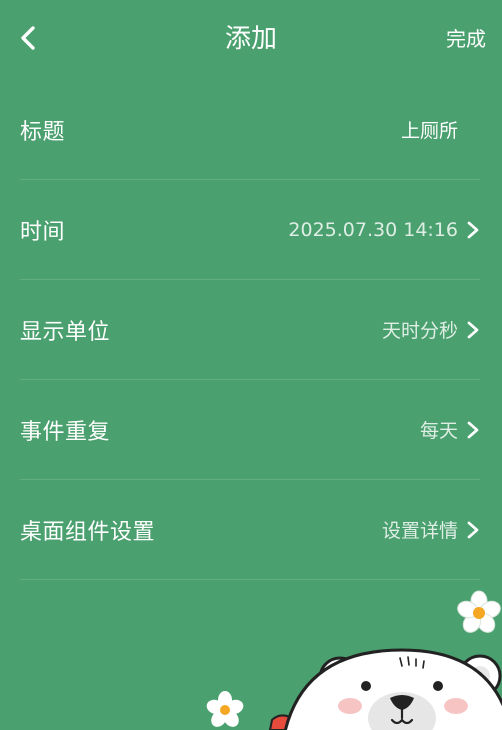  I want to click on row-label: 事件重复, so click(65, 432).